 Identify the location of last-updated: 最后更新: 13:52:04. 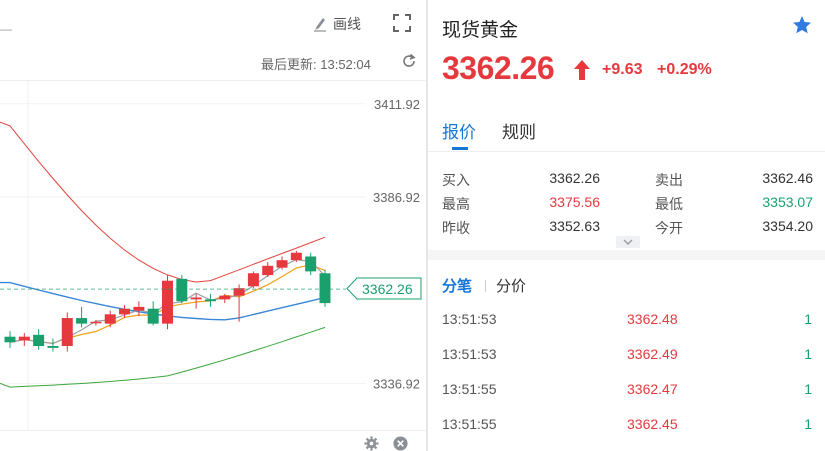
(316, 63).